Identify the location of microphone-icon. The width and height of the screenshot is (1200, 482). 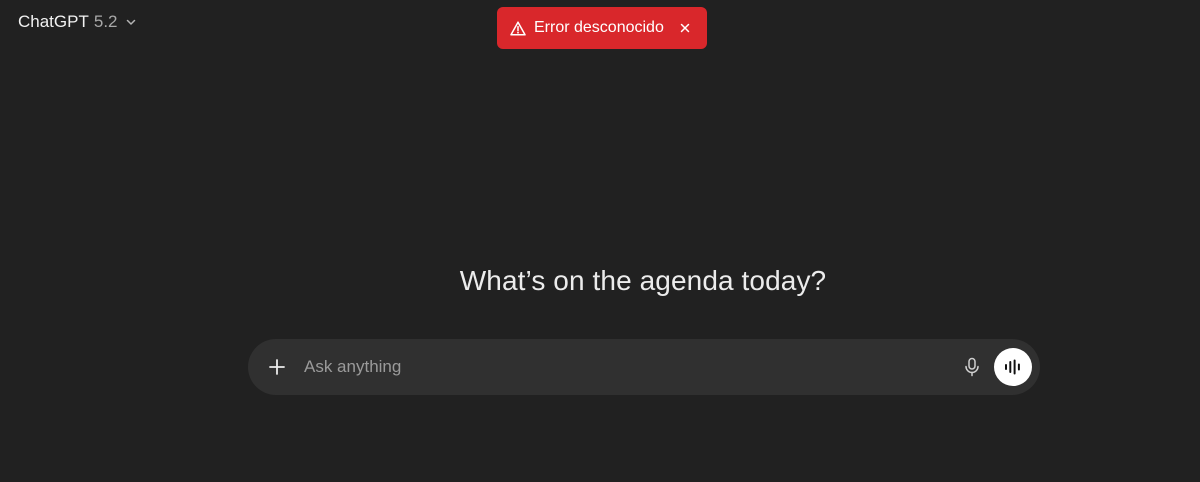
(972, 367).